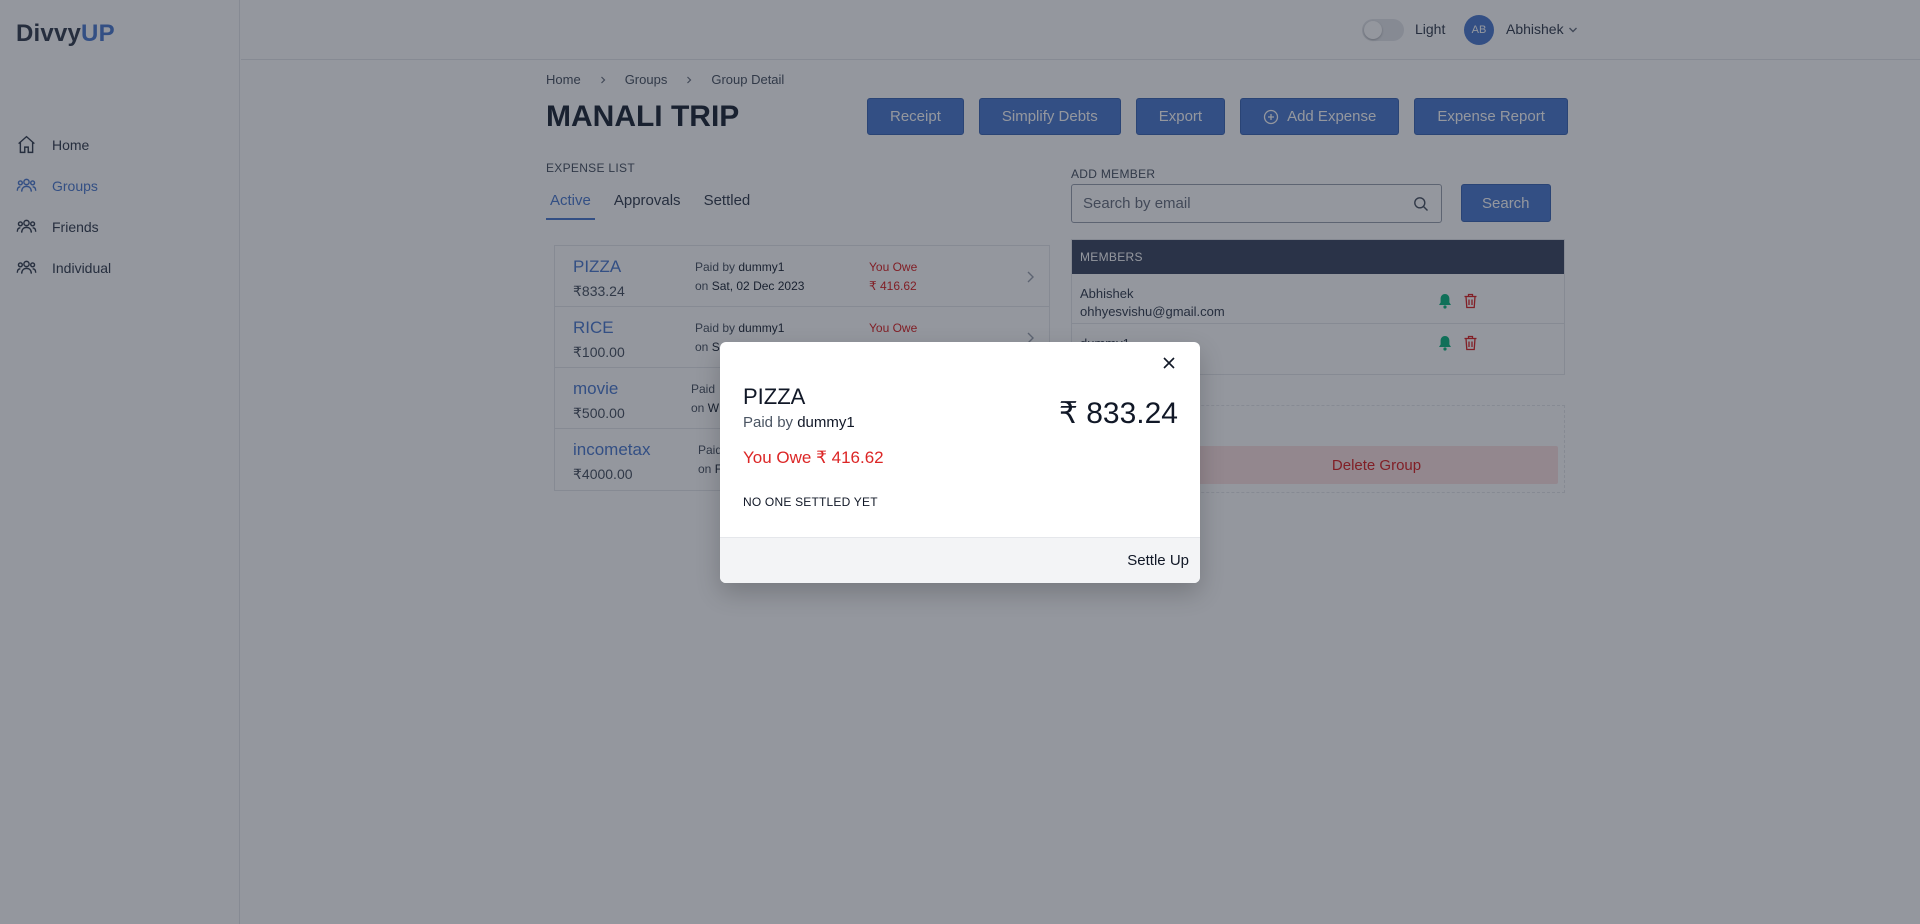  I want to click on modal-payer-name: dummy1, so click(826, 422).